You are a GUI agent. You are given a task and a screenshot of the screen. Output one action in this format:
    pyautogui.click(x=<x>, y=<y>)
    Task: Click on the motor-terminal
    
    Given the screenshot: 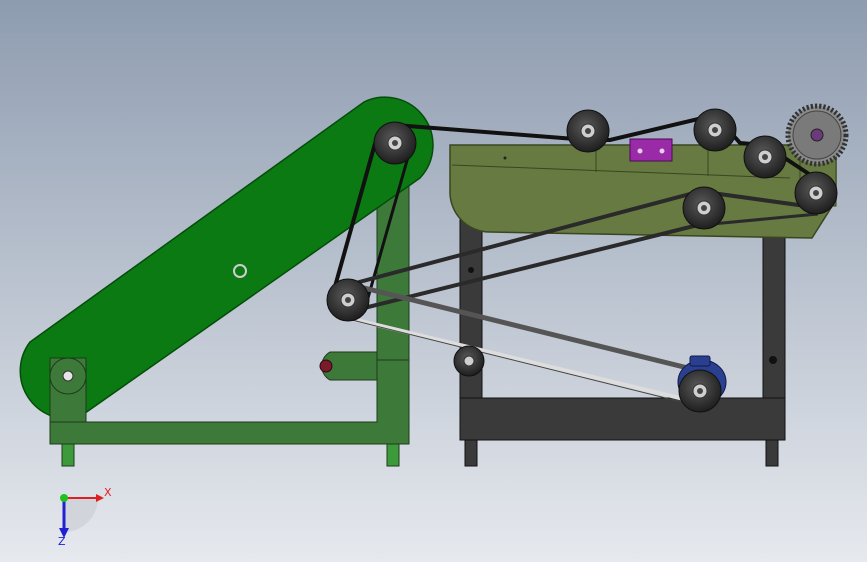 What is the action you would take?
    pyautogui.click(x=700, y=361)
    